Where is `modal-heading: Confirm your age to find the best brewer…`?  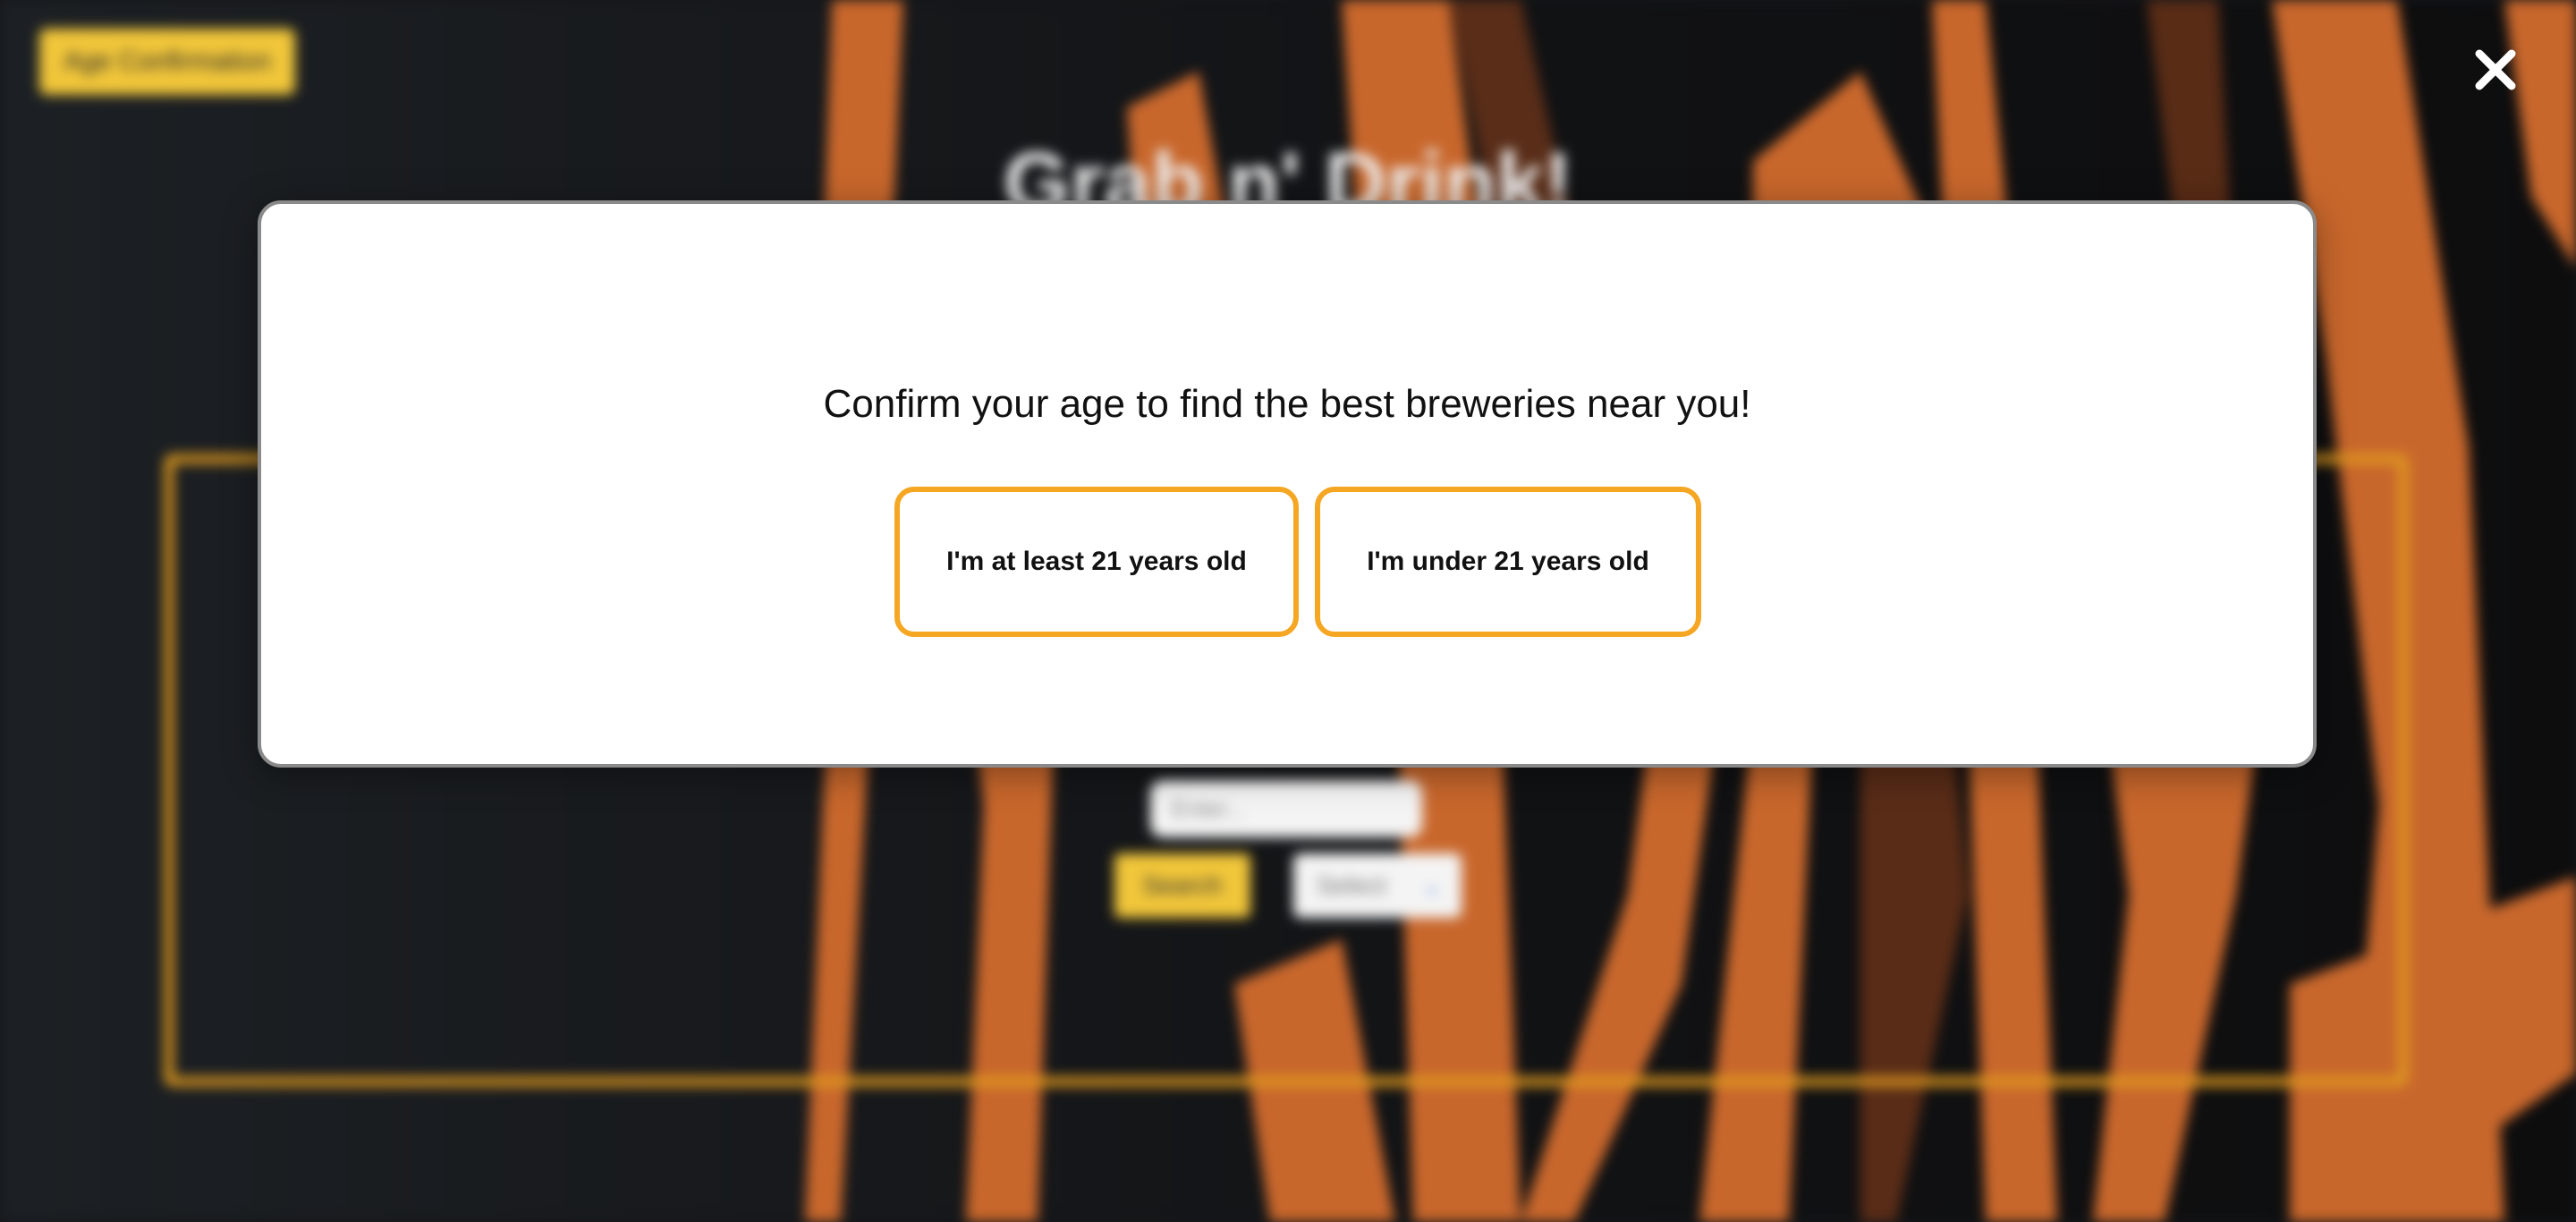
modal-heading: Confirm your age to find the best brewer… is located at coordinates (1287, 404).